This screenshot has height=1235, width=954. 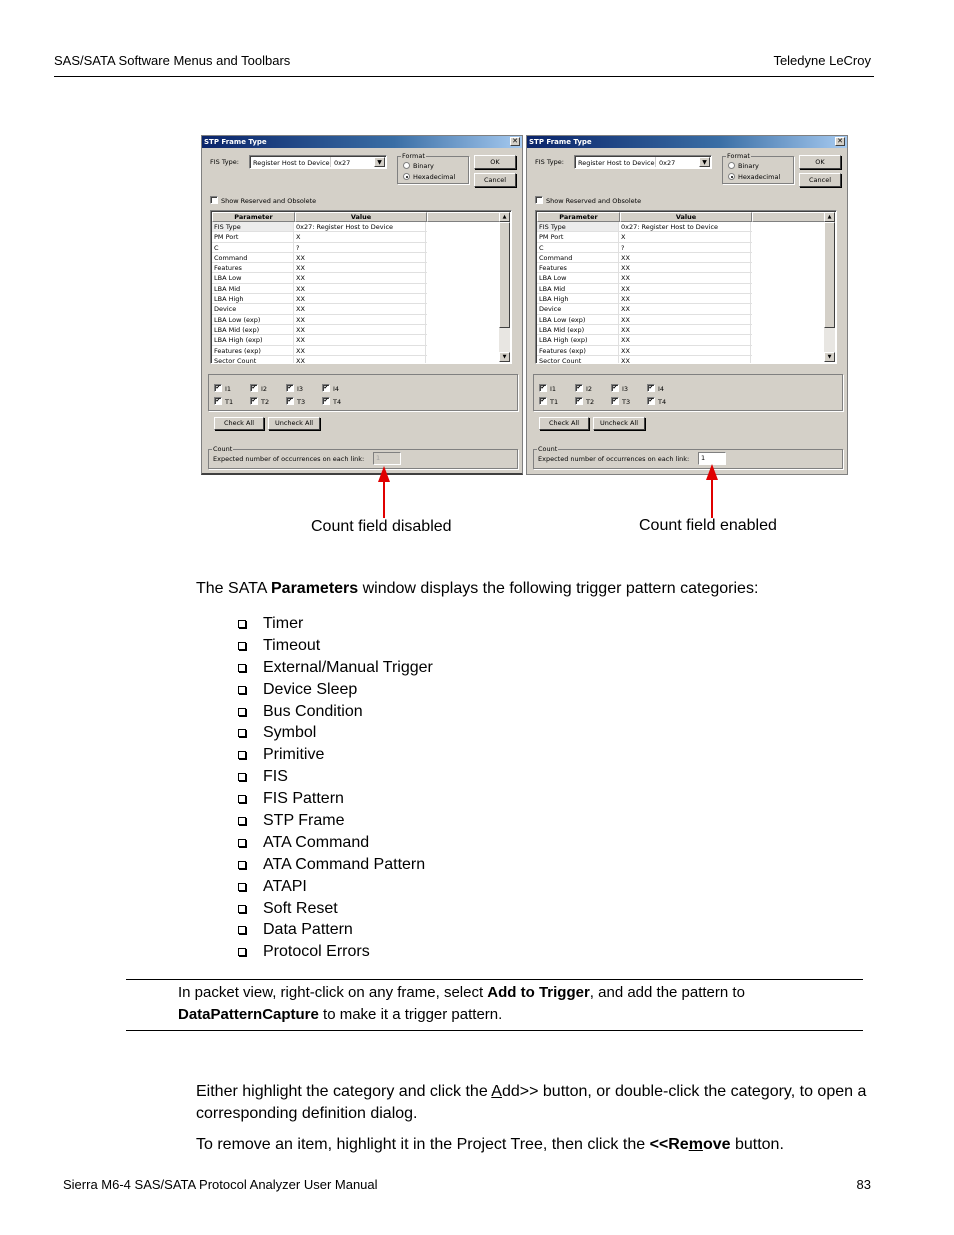 What do you see at coordinates (578, 309) in the screenshot?
I see `parameter-cell: Device` at bounding box center [578, 309].